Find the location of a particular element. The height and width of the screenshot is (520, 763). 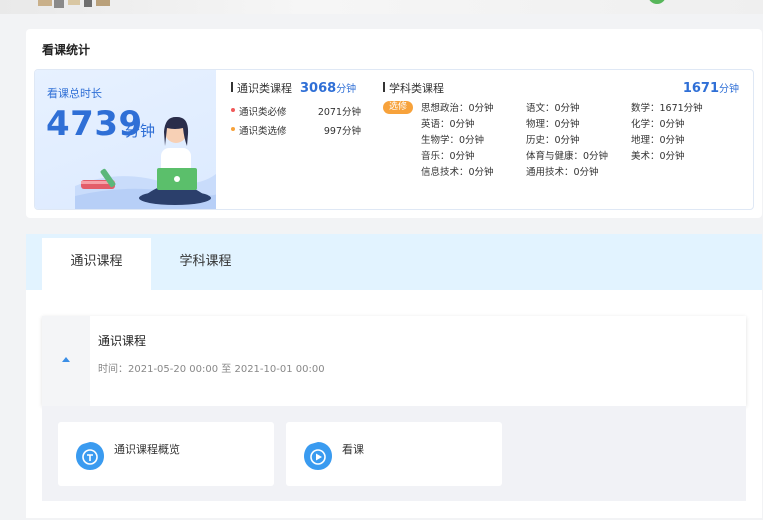

subject-item is located at coordinates (683, 173).